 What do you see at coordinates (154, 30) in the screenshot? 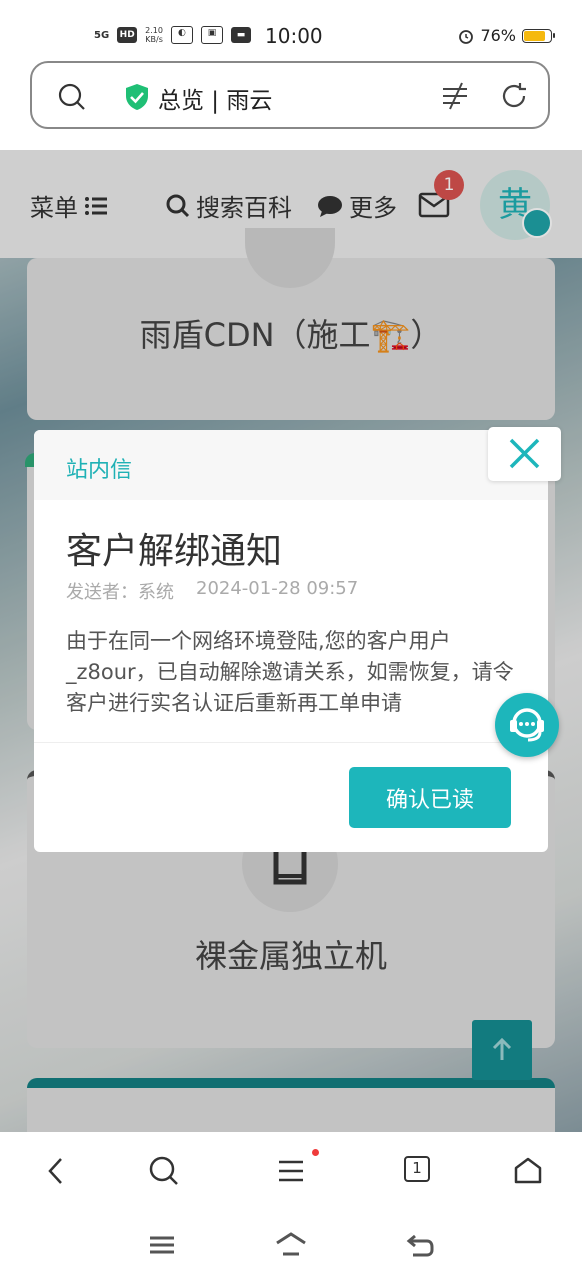
I see `speed-value: 2.10` at bounding box center [154, 30].